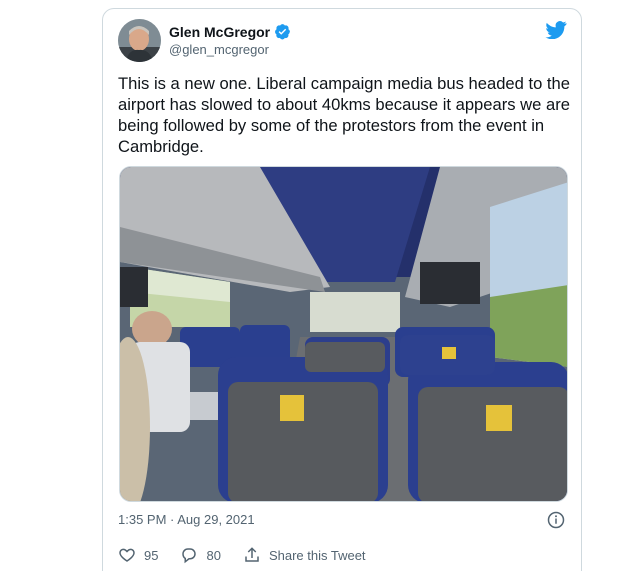  What do you see at coordinates (200, 555) in the screenshot?
I see `reply-button: 80` at bounding box center [200, 555].